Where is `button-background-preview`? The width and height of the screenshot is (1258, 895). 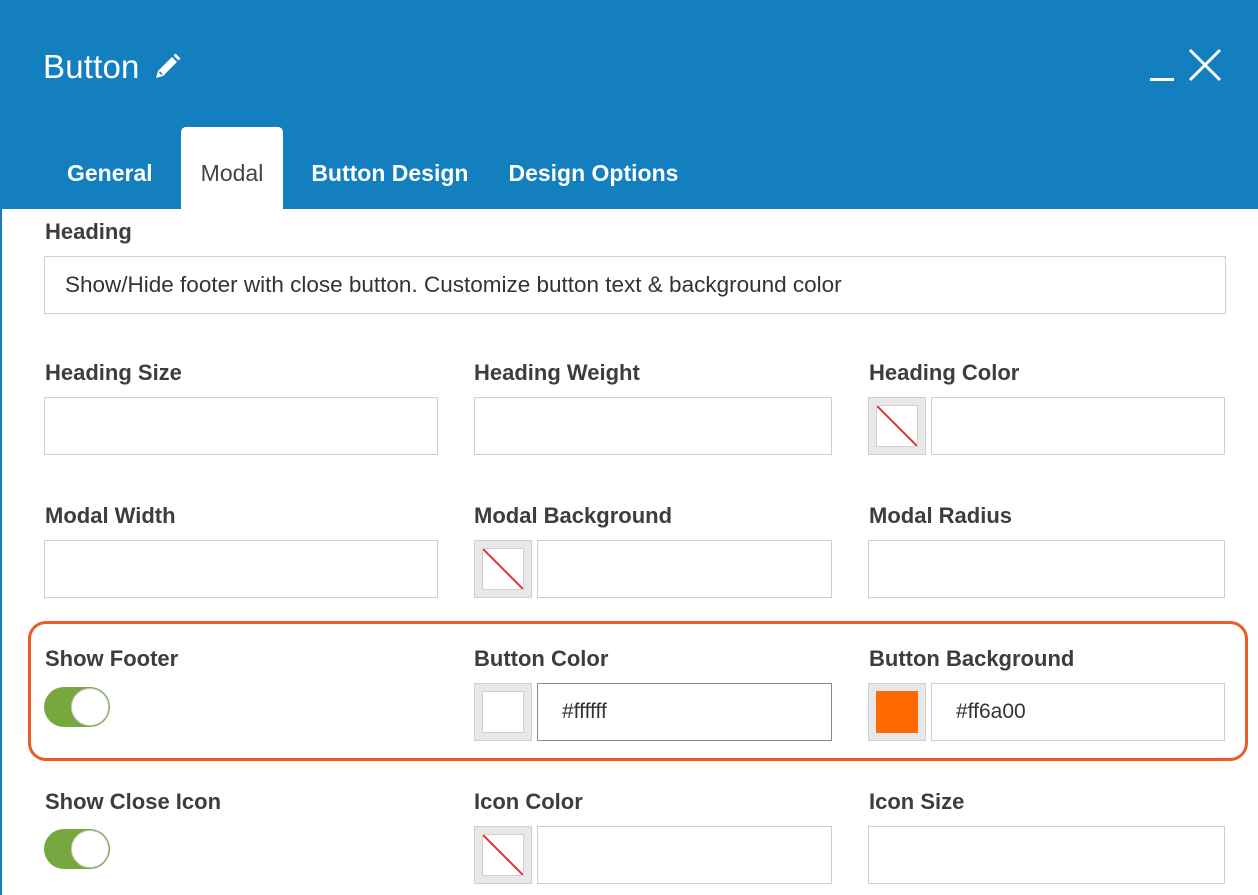 button-background-preview is located at coordinates (897, 712).